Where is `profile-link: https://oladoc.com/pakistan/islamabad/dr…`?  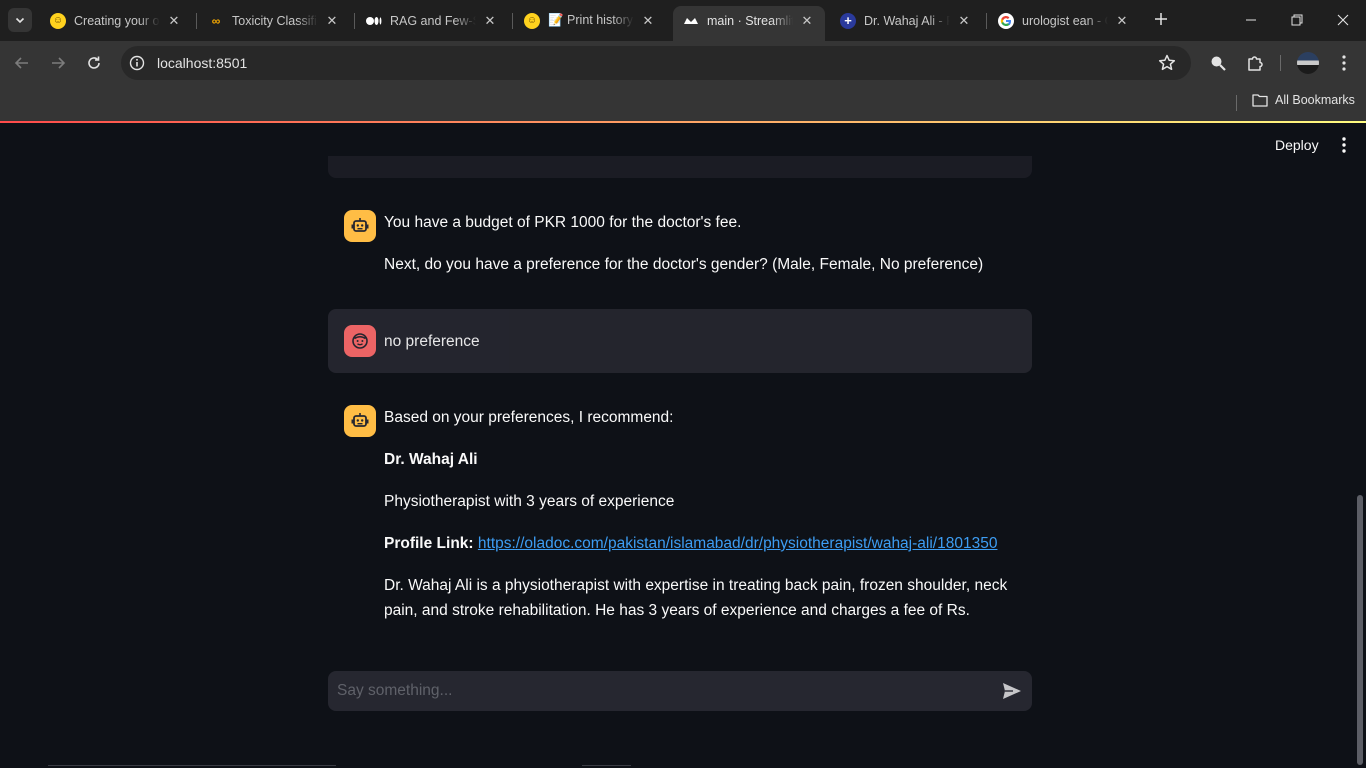
profile-link: https://oladoc.com/pakistan/islamabad/dr… is located at coordinates (738, 543).